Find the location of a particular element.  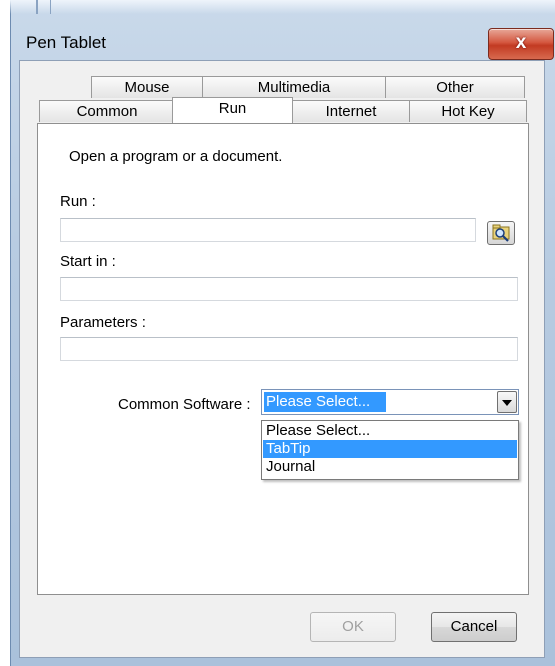

browse-button is located at coordinates (501, 233).